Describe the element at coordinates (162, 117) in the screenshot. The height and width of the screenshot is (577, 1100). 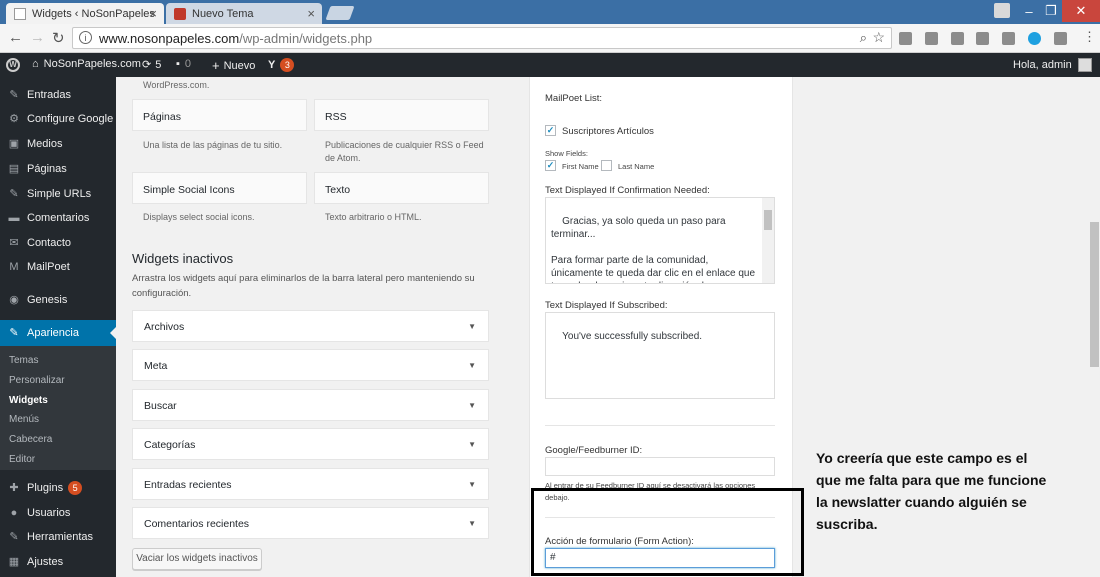
I see `widget-title: Páginas` at that location.